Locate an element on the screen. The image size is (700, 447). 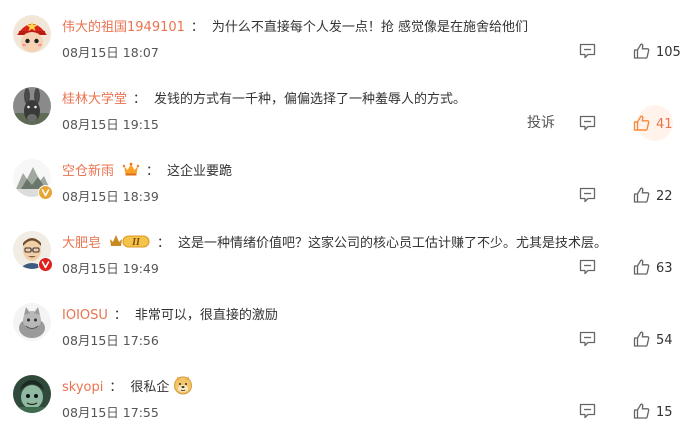
like-button: 63 is located at coordinates (653, 269).